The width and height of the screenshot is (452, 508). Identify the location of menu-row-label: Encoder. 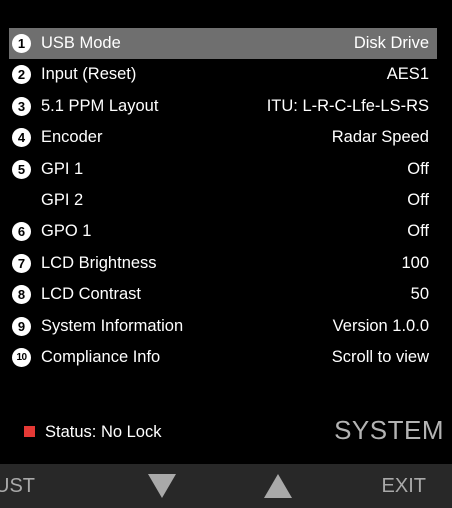
(72, 137).